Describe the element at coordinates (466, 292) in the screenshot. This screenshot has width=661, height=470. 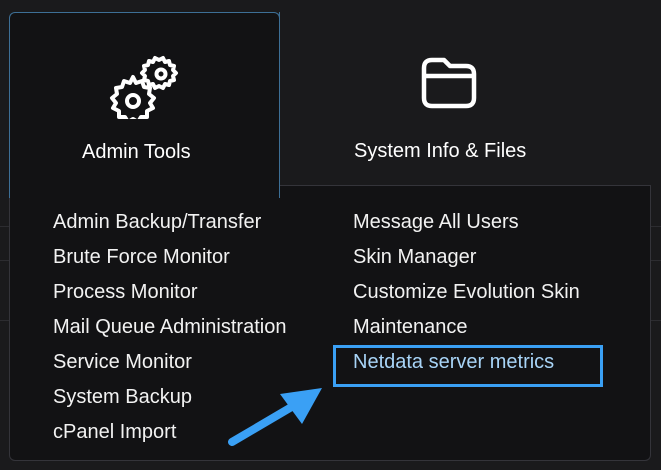
I see `menu-item-customize-evolution-skin: Customize Evolution Skin` at that location.